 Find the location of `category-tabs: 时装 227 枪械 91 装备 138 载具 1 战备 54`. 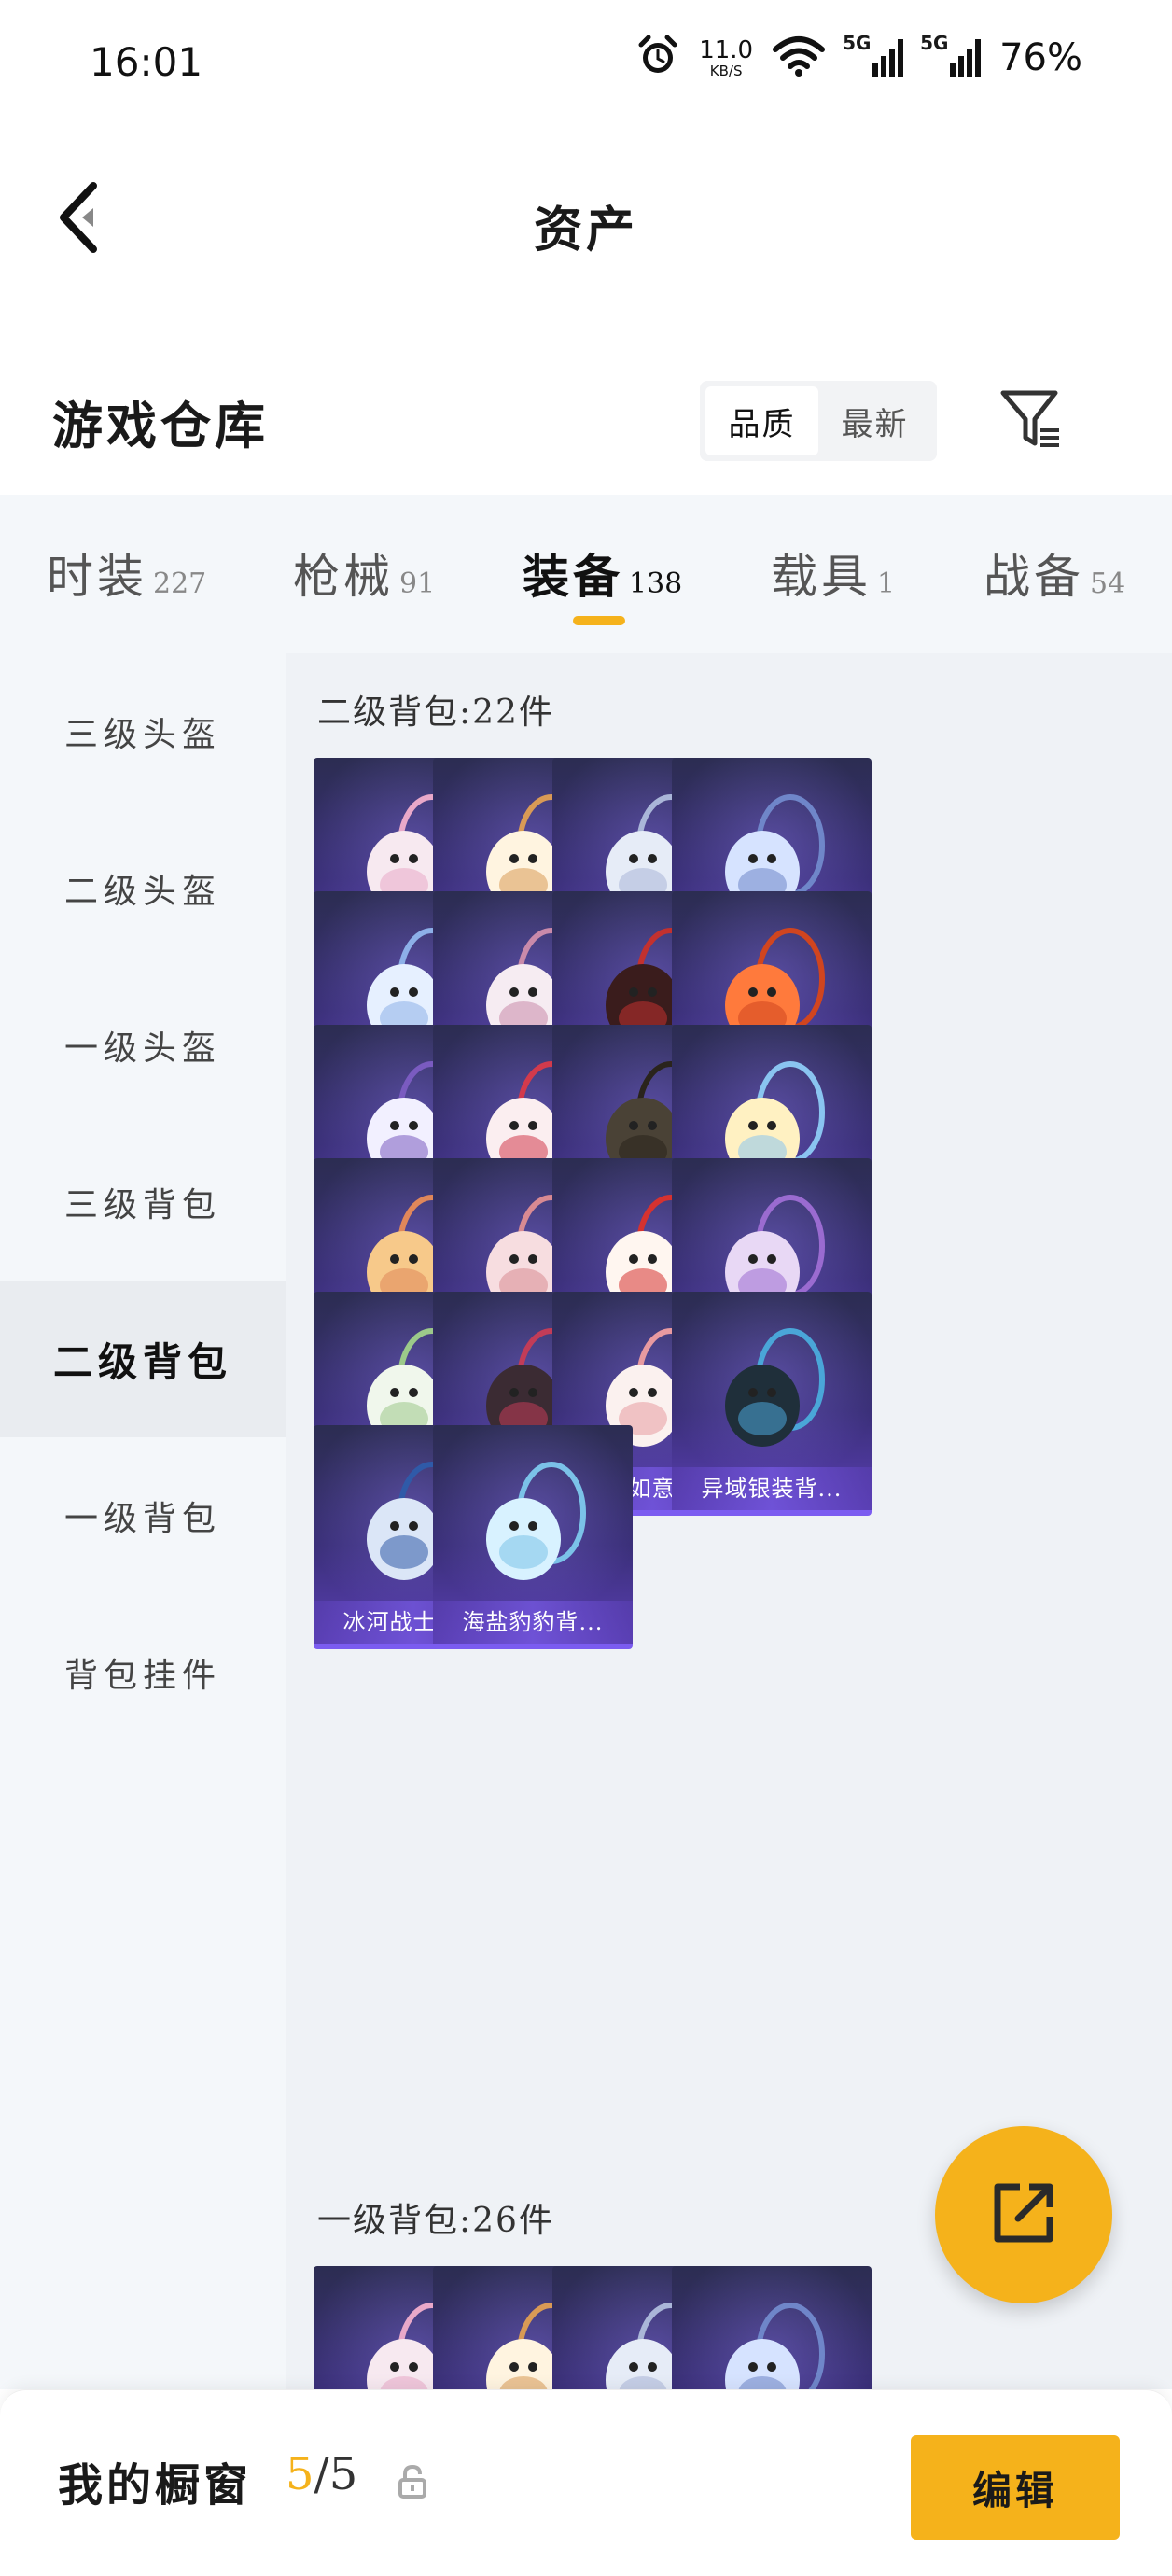

category-tabs: 时装 227 枪械 91 装备 138 载具 1 战备 54 is located at coordinates (586, 574).